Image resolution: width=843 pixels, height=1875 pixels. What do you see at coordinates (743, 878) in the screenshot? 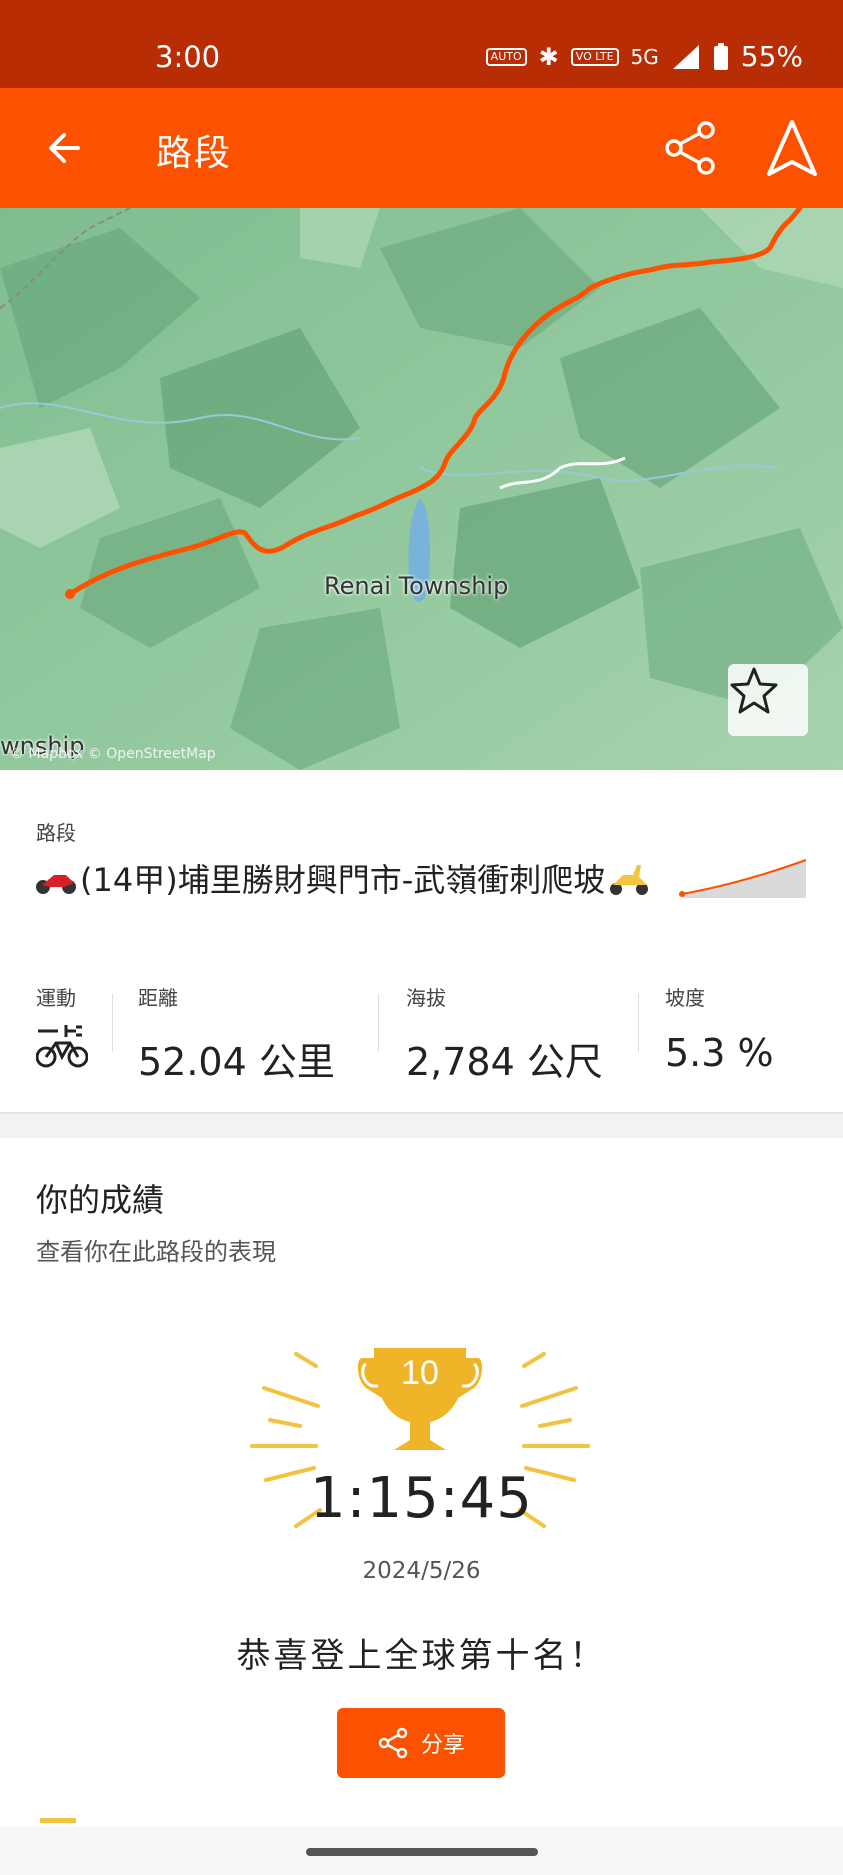
I see `elevation-profile-thumb` at bounding box center [743, 878].